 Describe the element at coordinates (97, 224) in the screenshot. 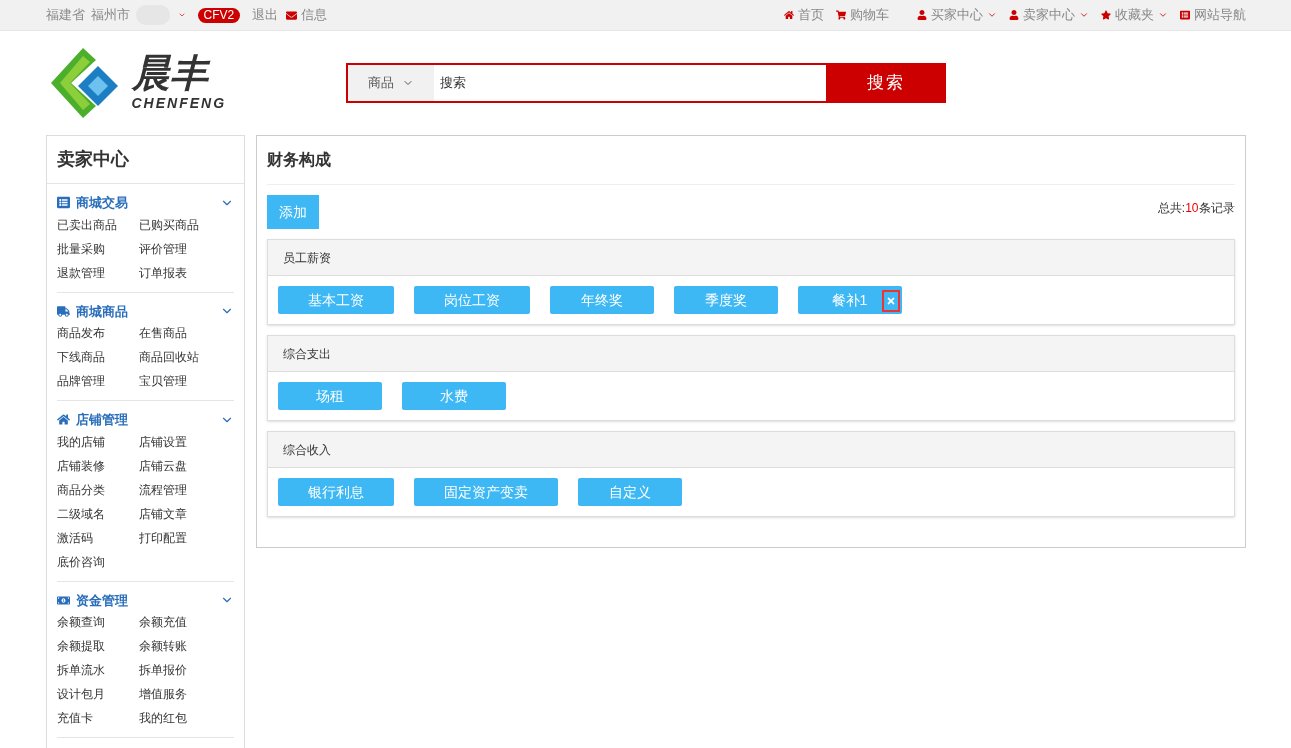

I see `sidebar-link: 已卖出商品` at that location.